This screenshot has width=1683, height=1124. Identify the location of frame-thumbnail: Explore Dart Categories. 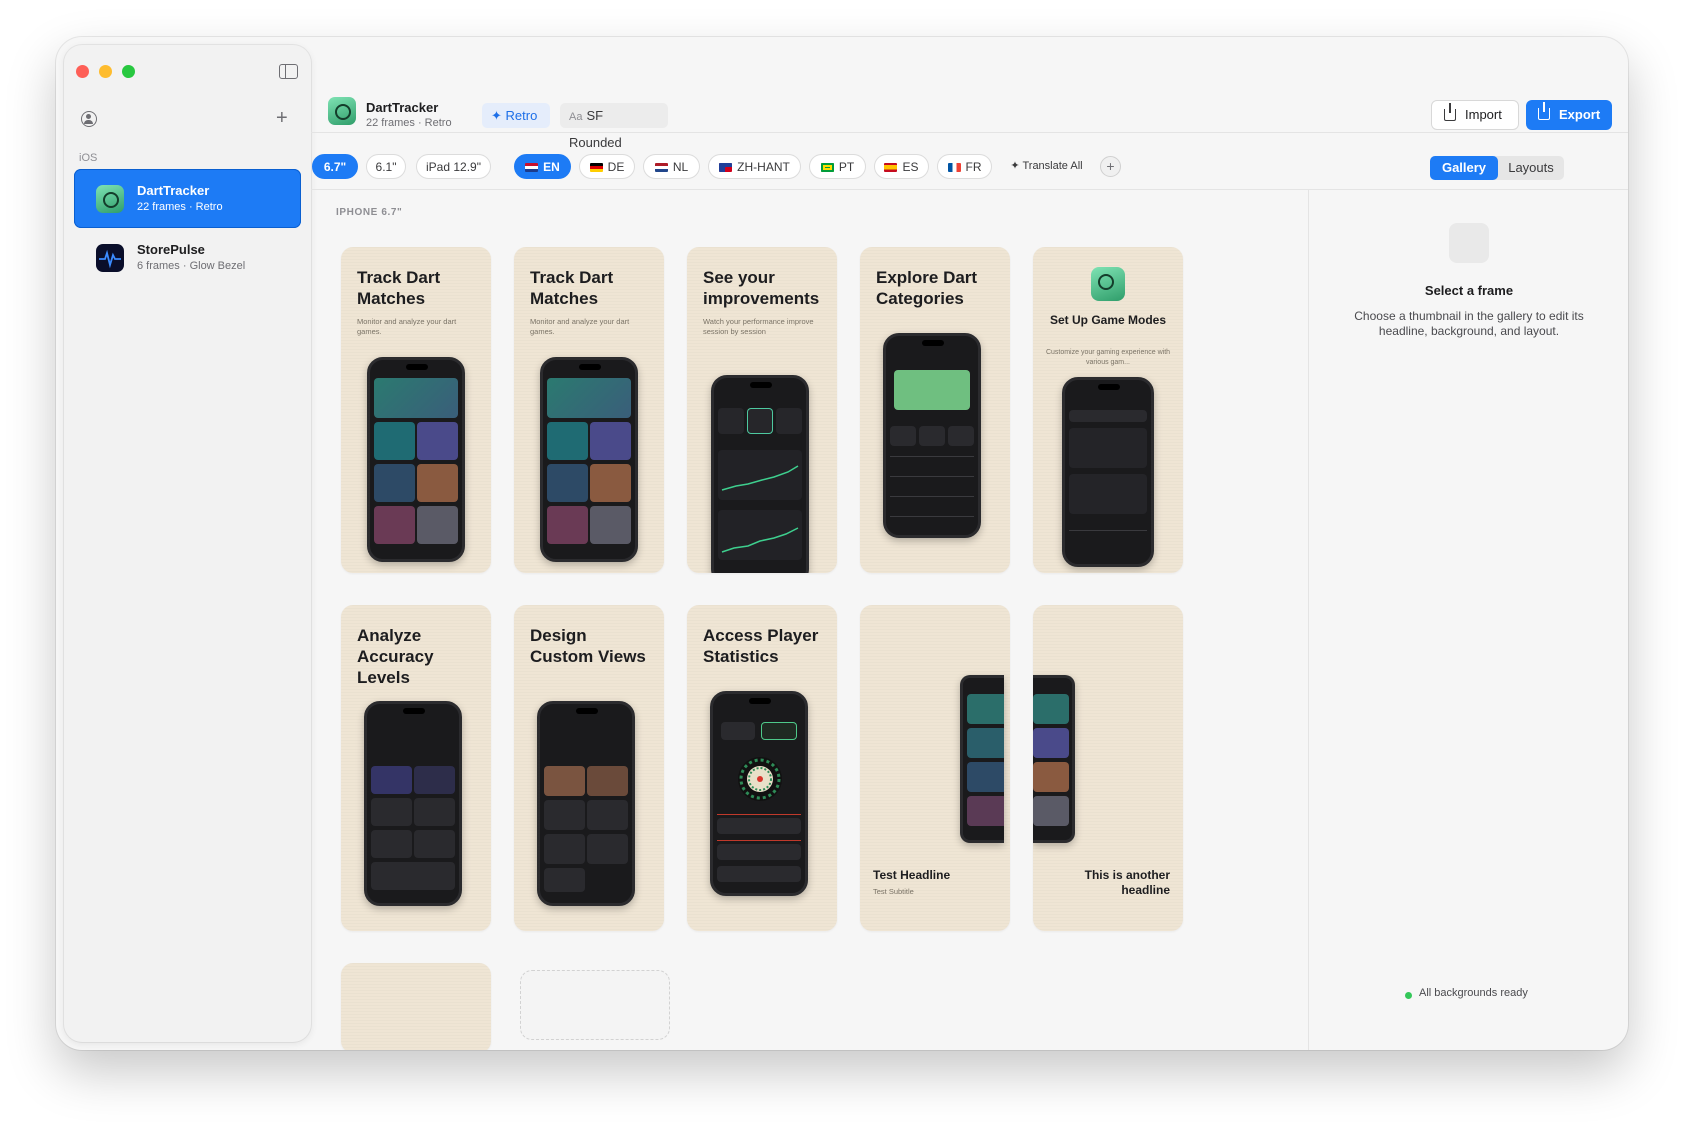
(935, 410).